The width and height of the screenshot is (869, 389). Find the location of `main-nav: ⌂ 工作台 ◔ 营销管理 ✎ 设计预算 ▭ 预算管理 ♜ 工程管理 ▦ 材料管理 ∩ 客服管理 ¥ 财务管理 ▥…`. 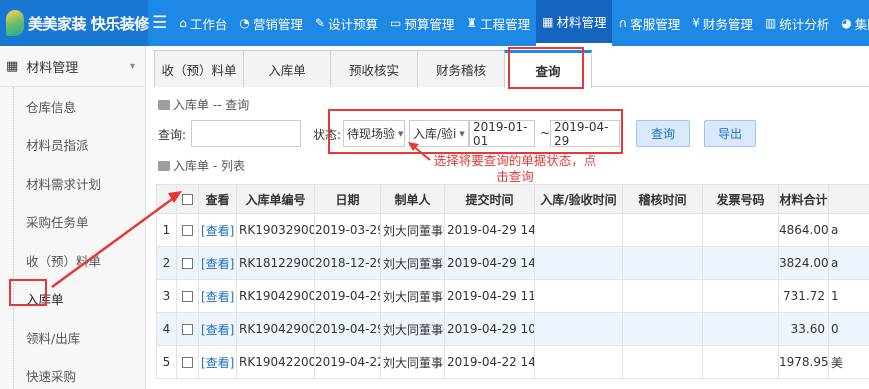

main-nav: ⌂ 工作台 ◔ 营销管理 ✎ 设计预算 ▭ 预算管理 ♜ 工程管理 ▦ 材料管理 ∩ 客服管理 ¥ 财务管理 ▥… is located at coordinates (521, 23).